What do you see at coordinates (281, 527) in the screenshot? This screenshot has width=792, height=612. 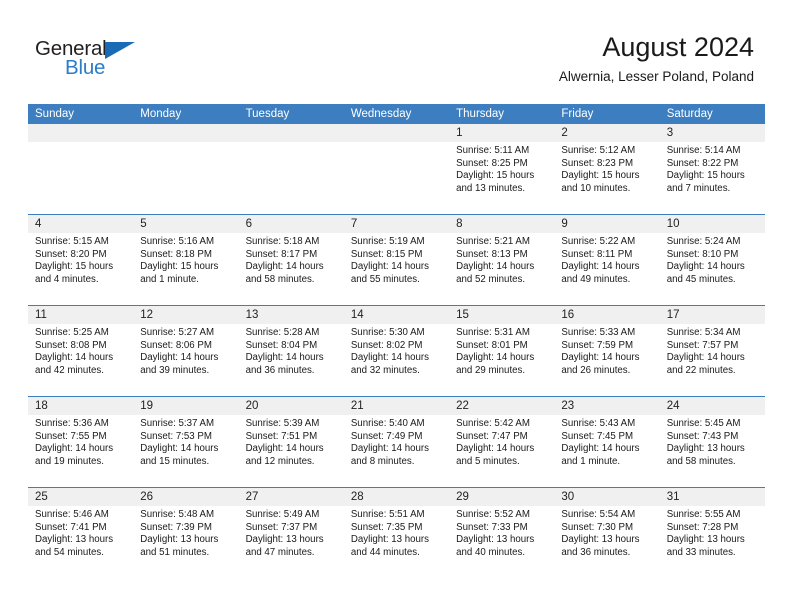 I see `sunset-text: Sunset: 7:37 PM` at bounding box center [281, 527].